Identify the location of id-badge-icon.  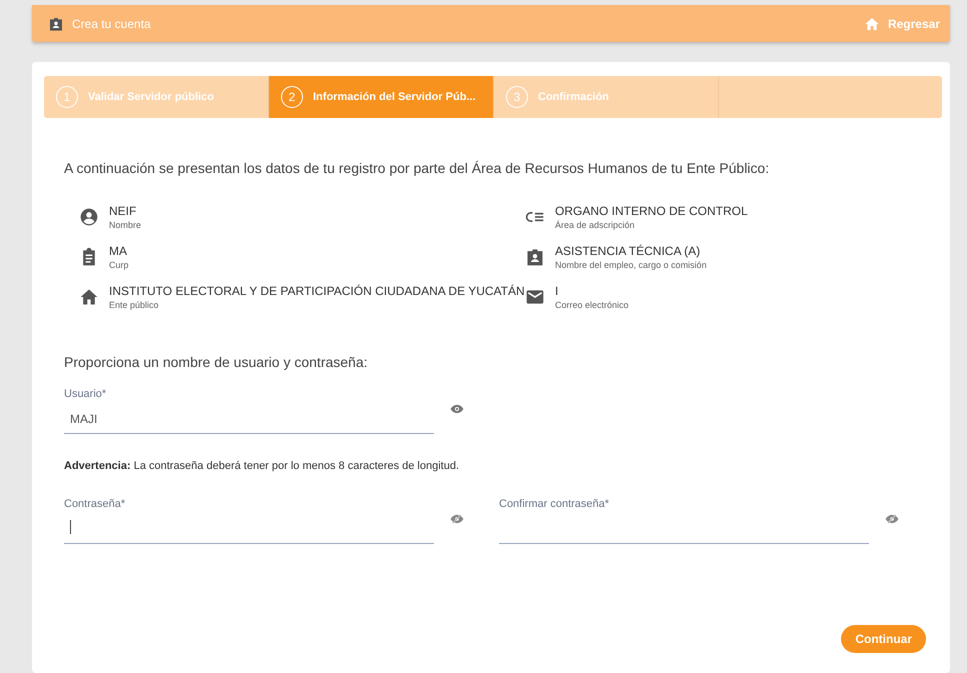
(535, 257).